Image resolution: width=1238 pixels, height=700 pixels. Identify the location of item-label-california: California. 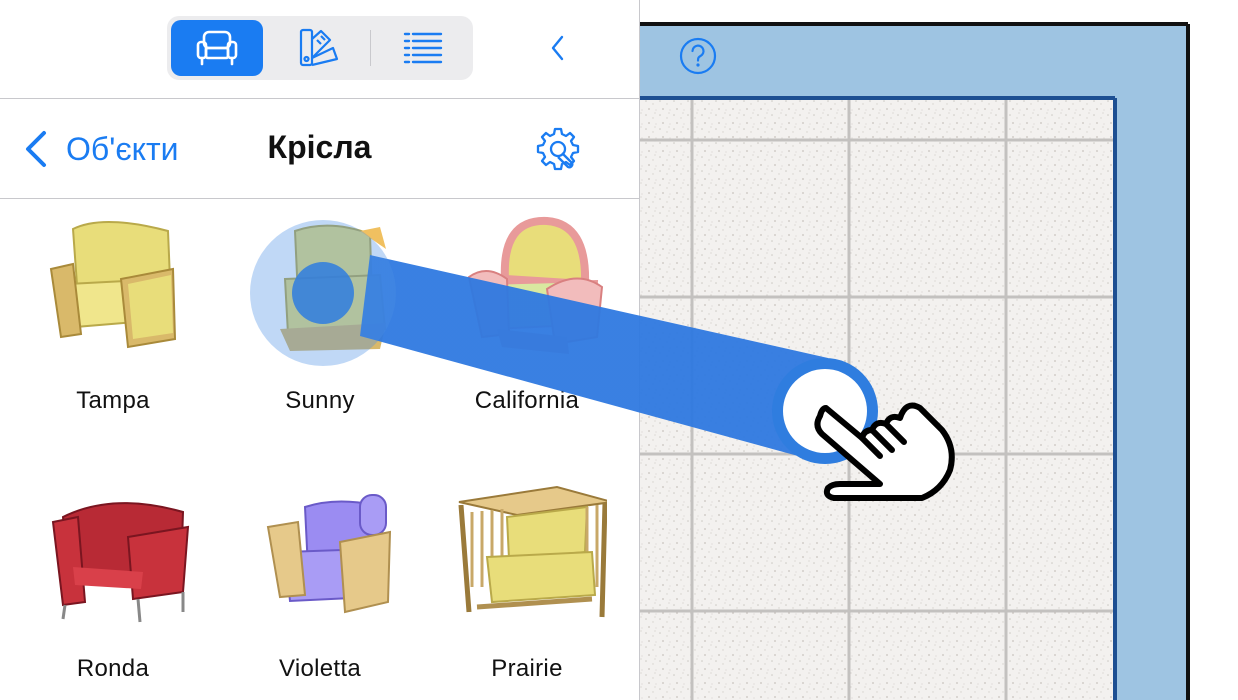
(527, 400).